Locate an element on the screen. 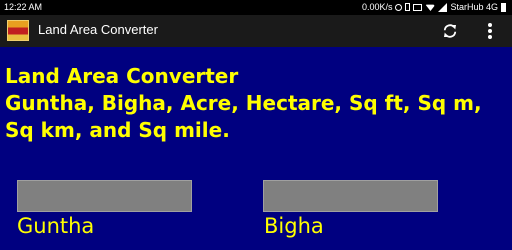 The width and height of the screenshot is (512, 250). alarm-icon is located at coordinates (399, 7).